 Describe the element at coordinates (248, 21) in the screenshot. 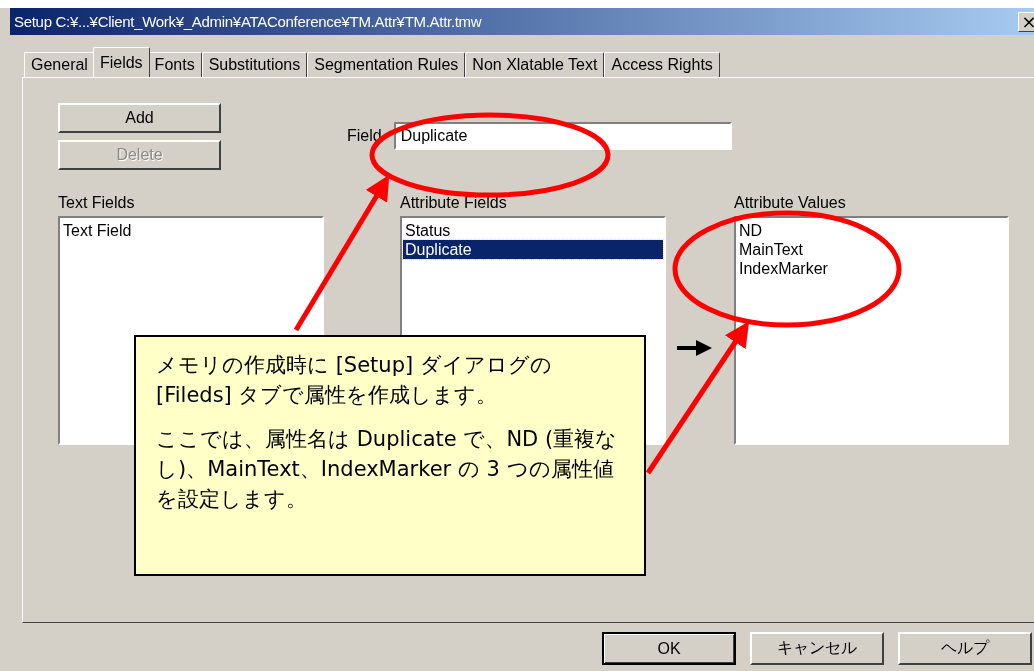

I see `window-title: Setup C:¥...¥Client_Work¥_Admin¥ATAConference¥TM.Attr¥TM.Attr.tmw` at that location.